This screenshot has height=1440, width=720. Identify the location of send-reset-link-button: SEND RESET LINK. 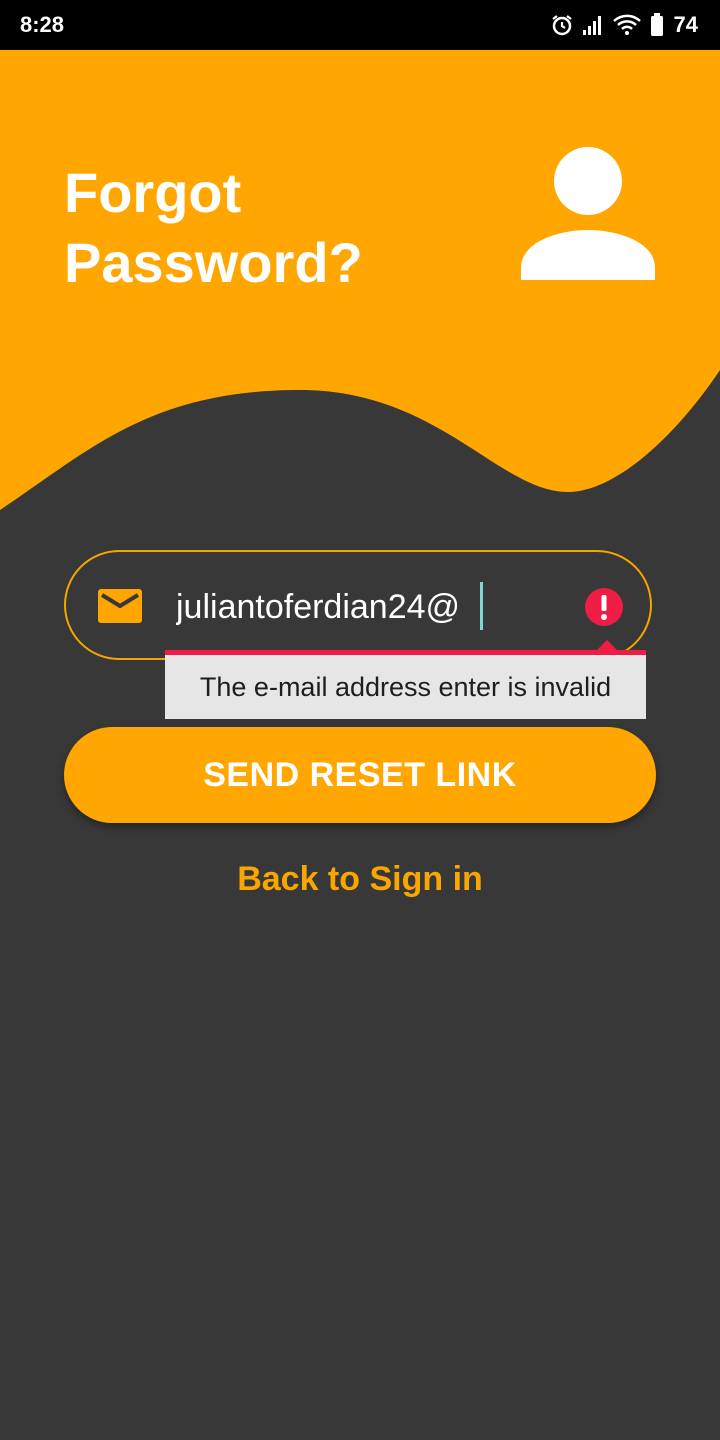
(360, 775).